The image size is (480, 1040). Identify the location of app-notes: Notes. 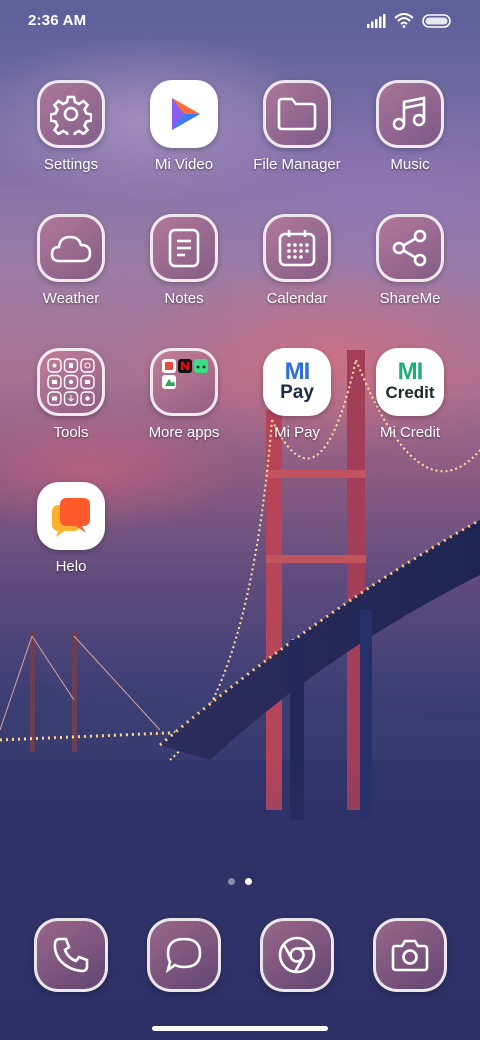
(184, 260).